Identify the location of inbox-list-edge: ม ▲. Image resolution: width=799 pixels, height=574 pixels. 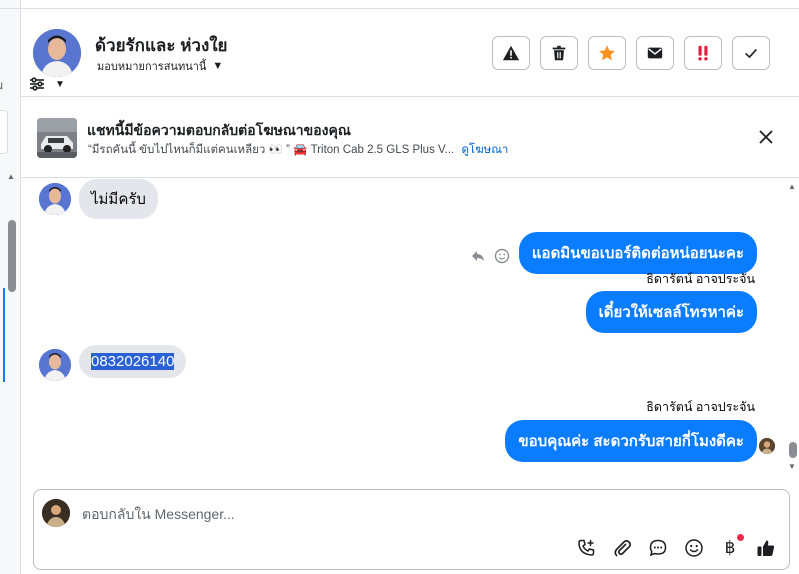
(10, 287).